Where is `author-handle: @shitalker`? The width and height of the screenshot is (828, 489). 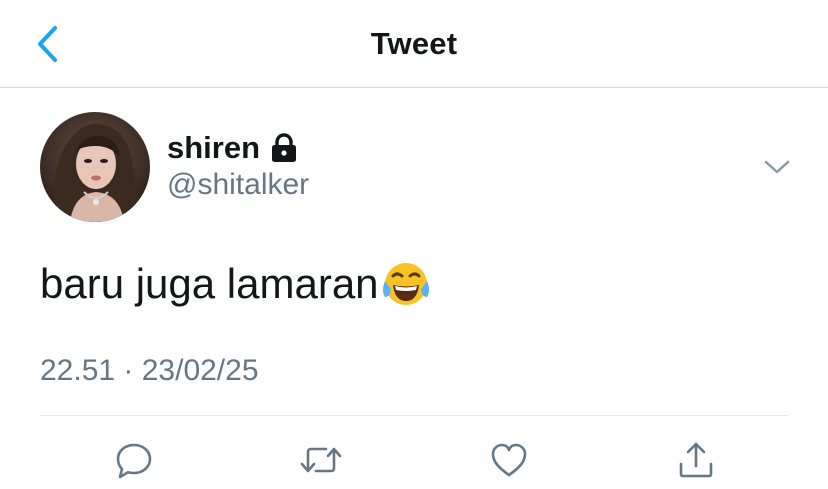 author-handle: @shitalker is located at coordinates (238, 185).